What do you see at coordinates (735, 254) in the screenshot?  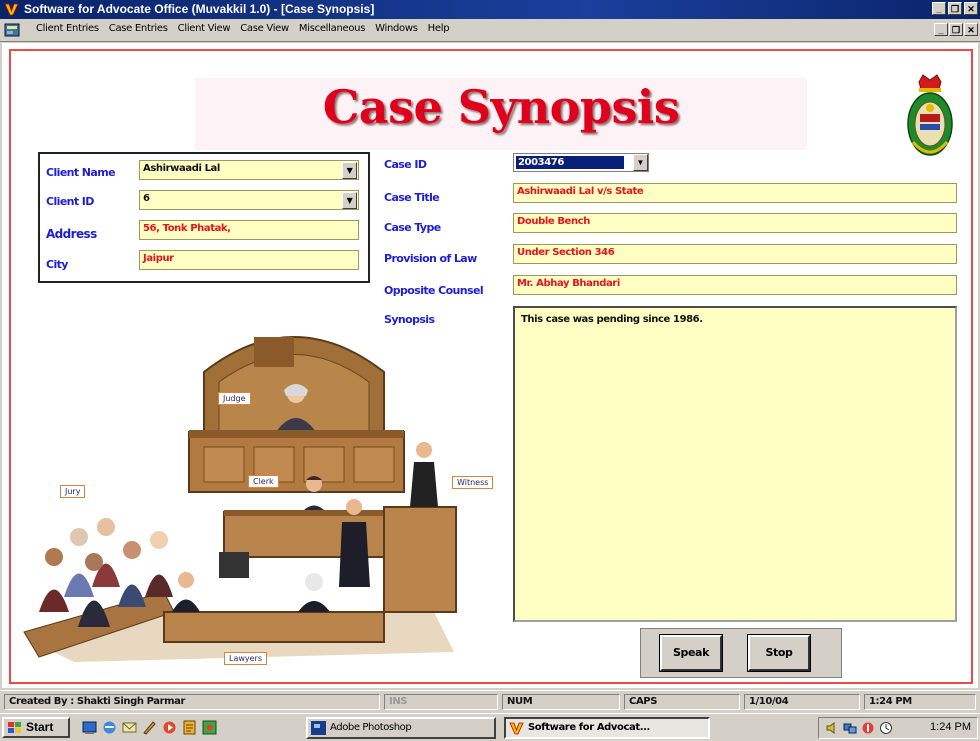 I see `provision-of-law-field: Under Section 346` at bounding box center [735, 254].